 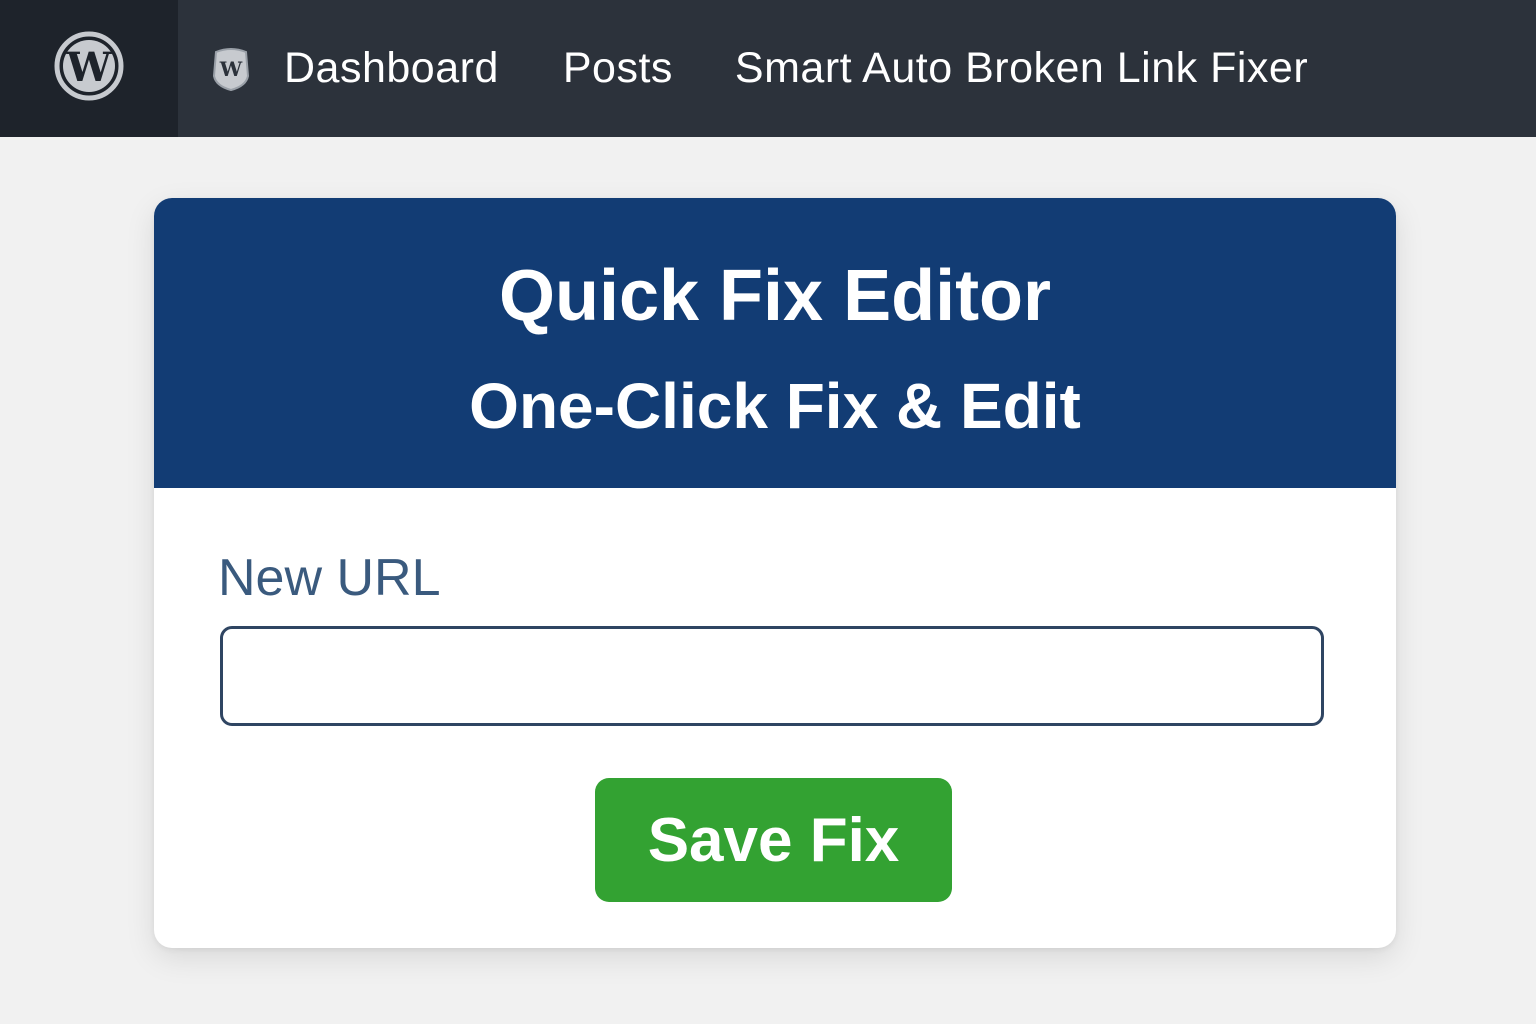 I want to click on editor-subtitle: One-Click Fix & Edit, so click(x=775, y=406).